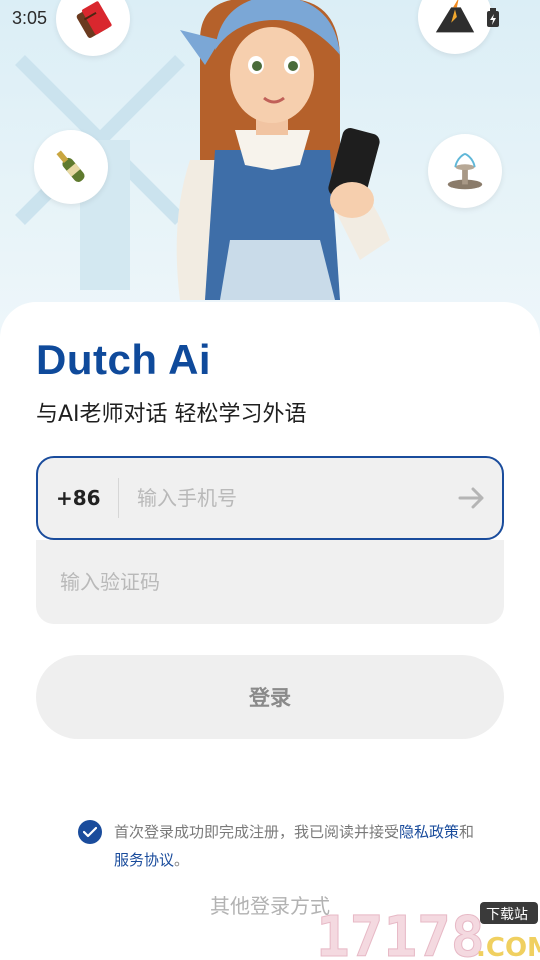 This screenshot has height=960, width=540. Describe the element at coordinates (270, 697) in the screenshot. I see `login-button: 登录` at that location.